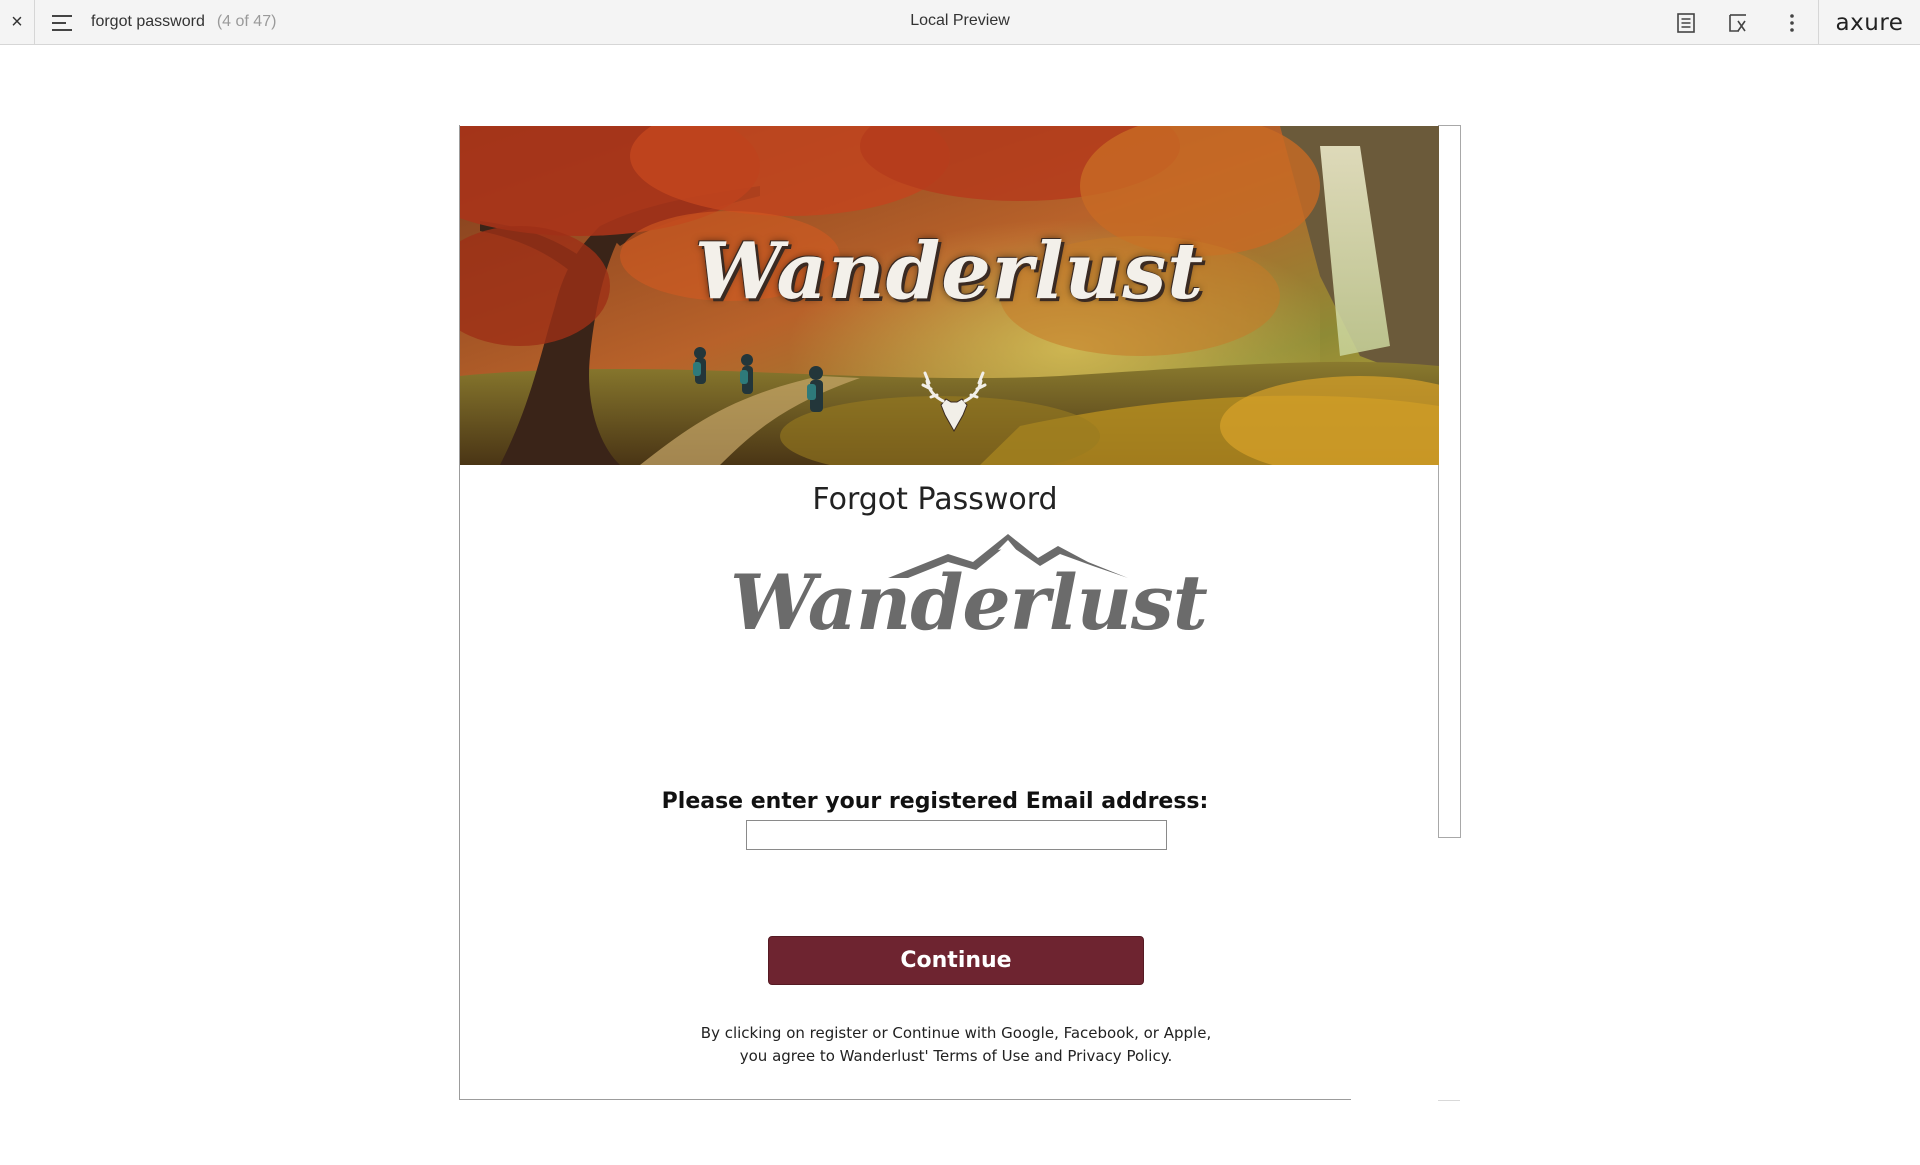 Image resolution: width=1920 pixels, height=1165 pixels. I want to click on stag-icon, so click(954, 402).